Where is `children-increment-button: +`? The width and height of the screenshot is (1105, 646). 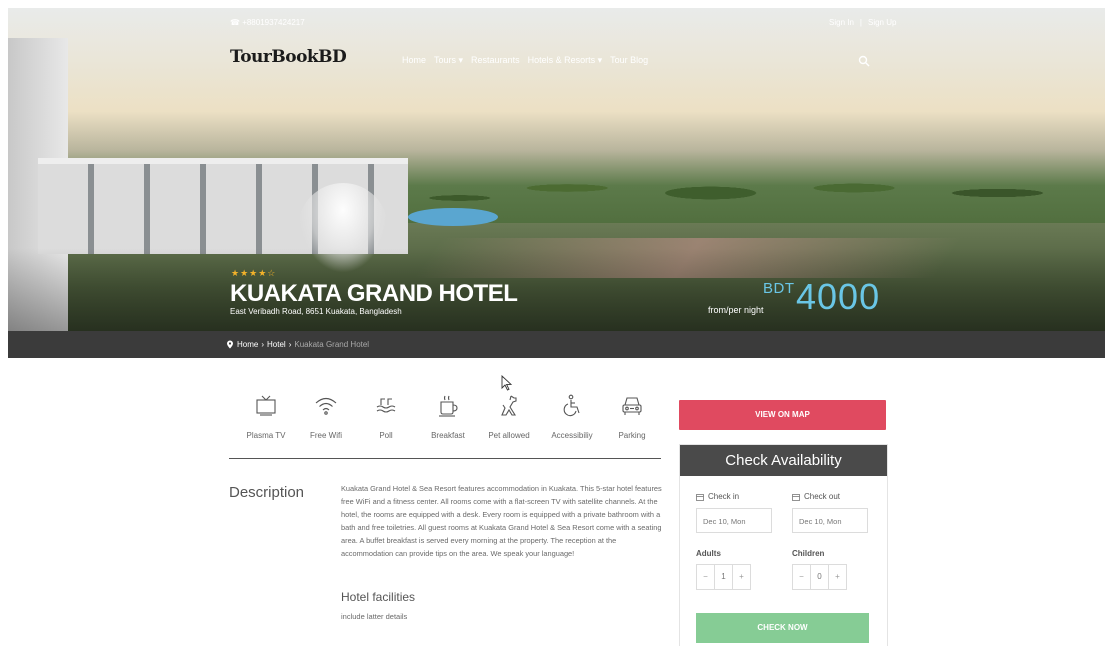
children-increment-button: + is located at coordinates (837, 577).